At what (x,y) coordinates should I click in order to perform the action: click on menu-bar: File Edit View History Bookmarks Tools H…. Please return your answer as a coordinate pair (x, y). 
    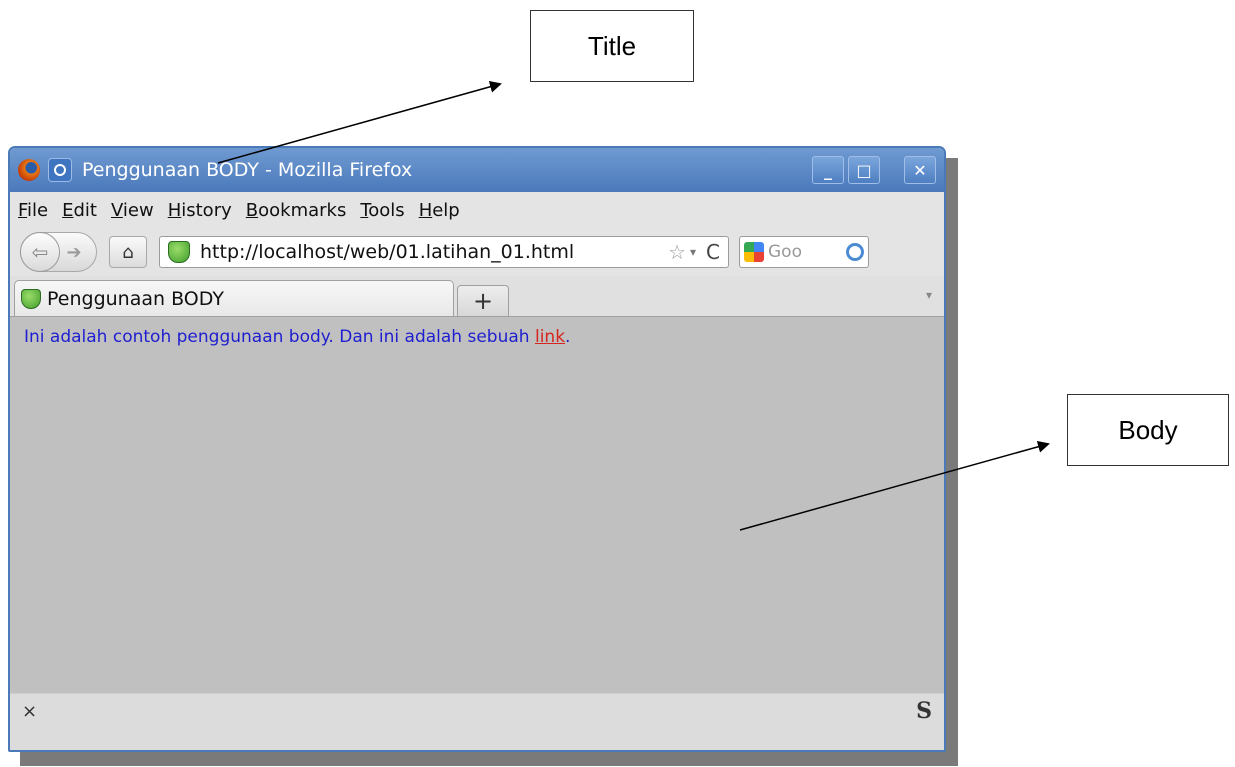
    Looking at the image, I should click on (477, 210).